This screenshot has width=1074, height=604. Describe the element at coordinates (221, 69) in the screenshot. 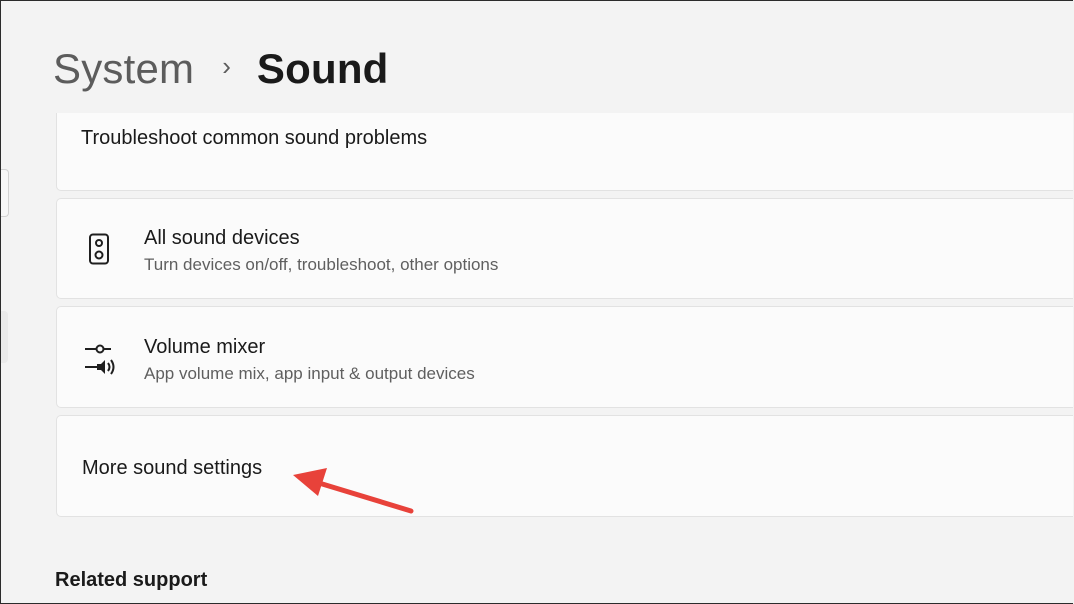

I see `breadcrumb: System › Sound` at that location.